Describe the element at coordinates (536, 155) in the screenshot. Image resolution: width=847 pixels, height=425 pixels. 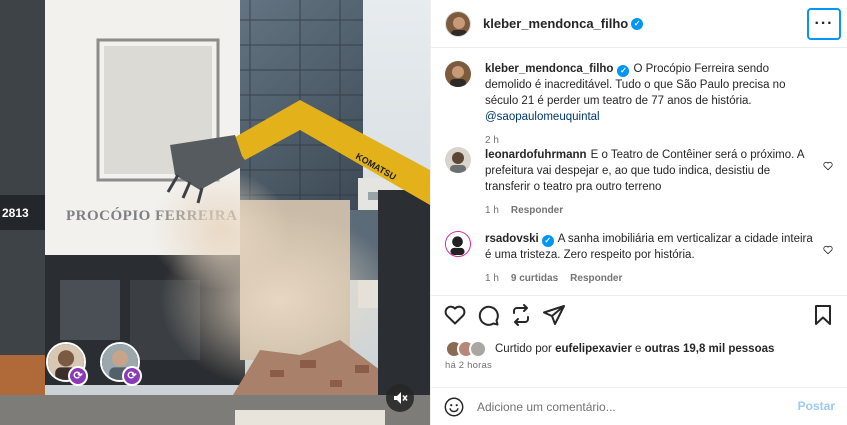
I see `comment-username: leonardofuhrmann` at that location.